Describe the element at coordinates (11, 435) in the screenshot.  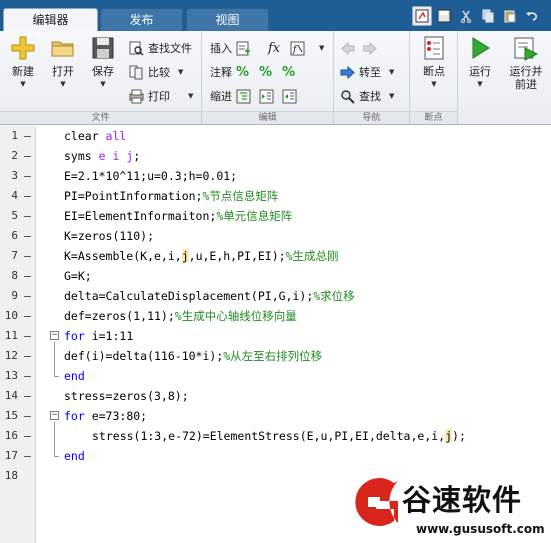
I see `line-number: 16` at that location.